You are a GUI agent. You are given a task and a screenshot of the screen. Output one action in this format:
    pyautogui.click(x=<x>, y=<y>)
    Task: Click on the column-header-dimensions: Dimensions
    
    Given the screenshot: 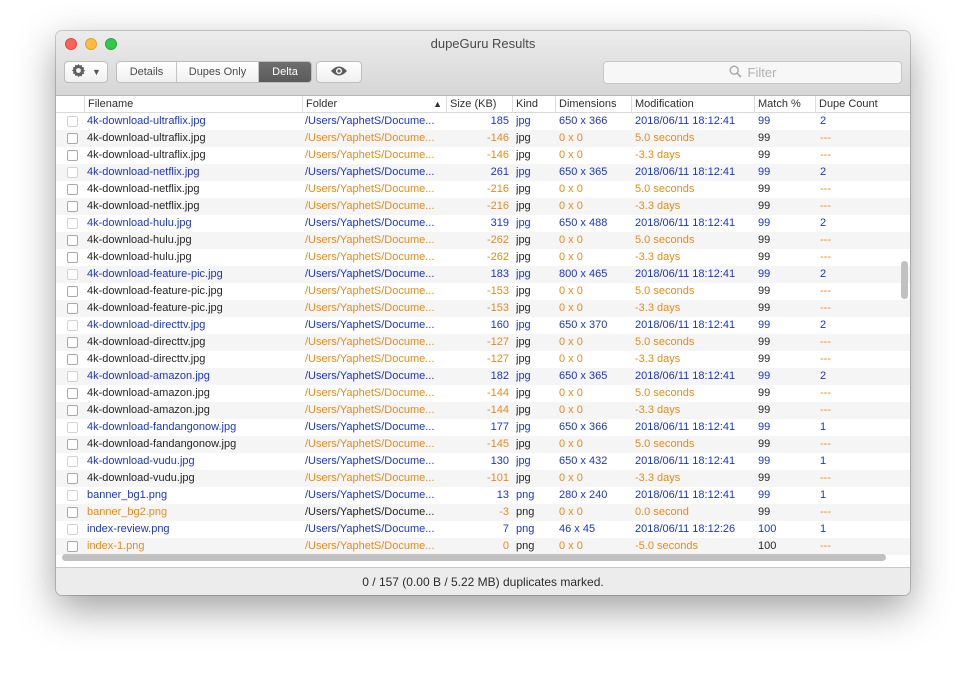 What is the action you would take?
    pyautogui.click(x=594, y=104)
    